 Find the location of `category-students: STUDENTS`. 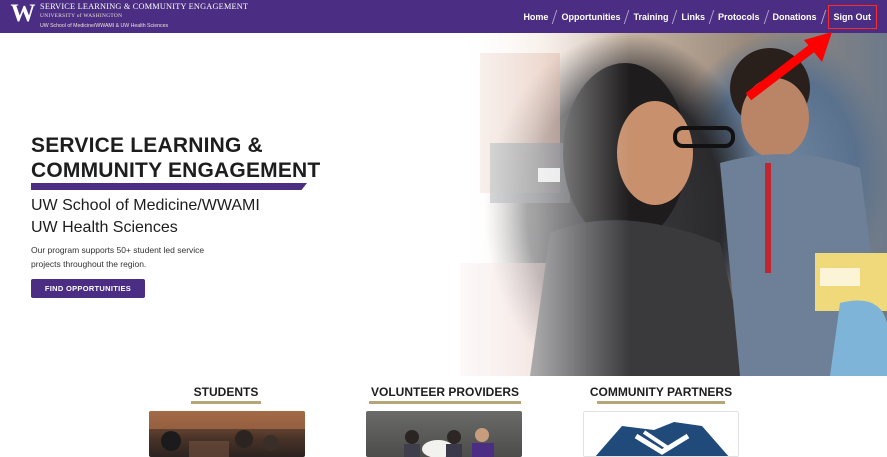

category-students: STUDENTS is located at coordinates (226, 394).